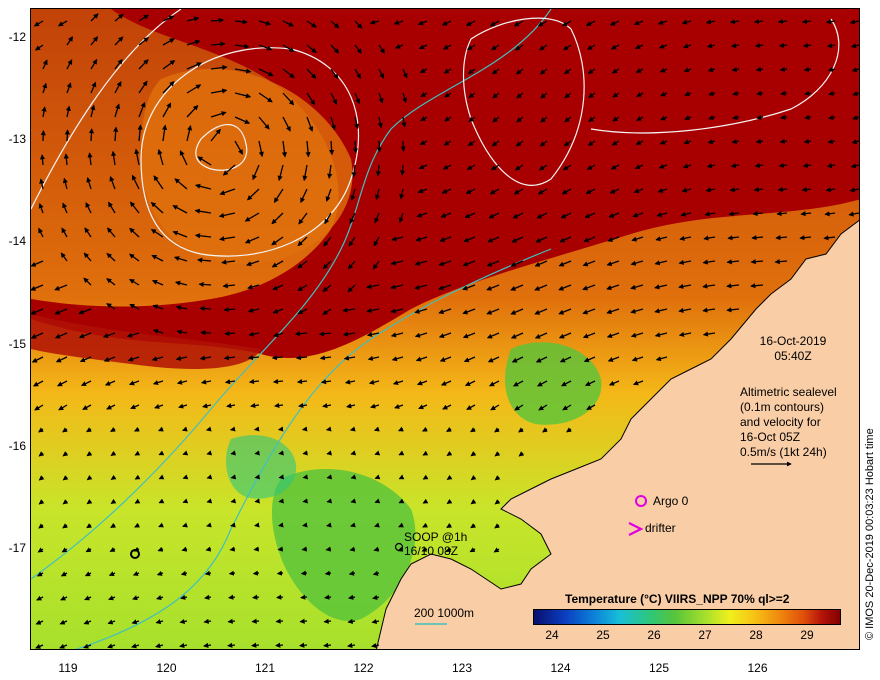 This screenshot has width=880, height=680. What do you see at coordinates (17, 343) in the screenshot?
I see `lat-tick-label: -15` at bounding box center [17, 343].